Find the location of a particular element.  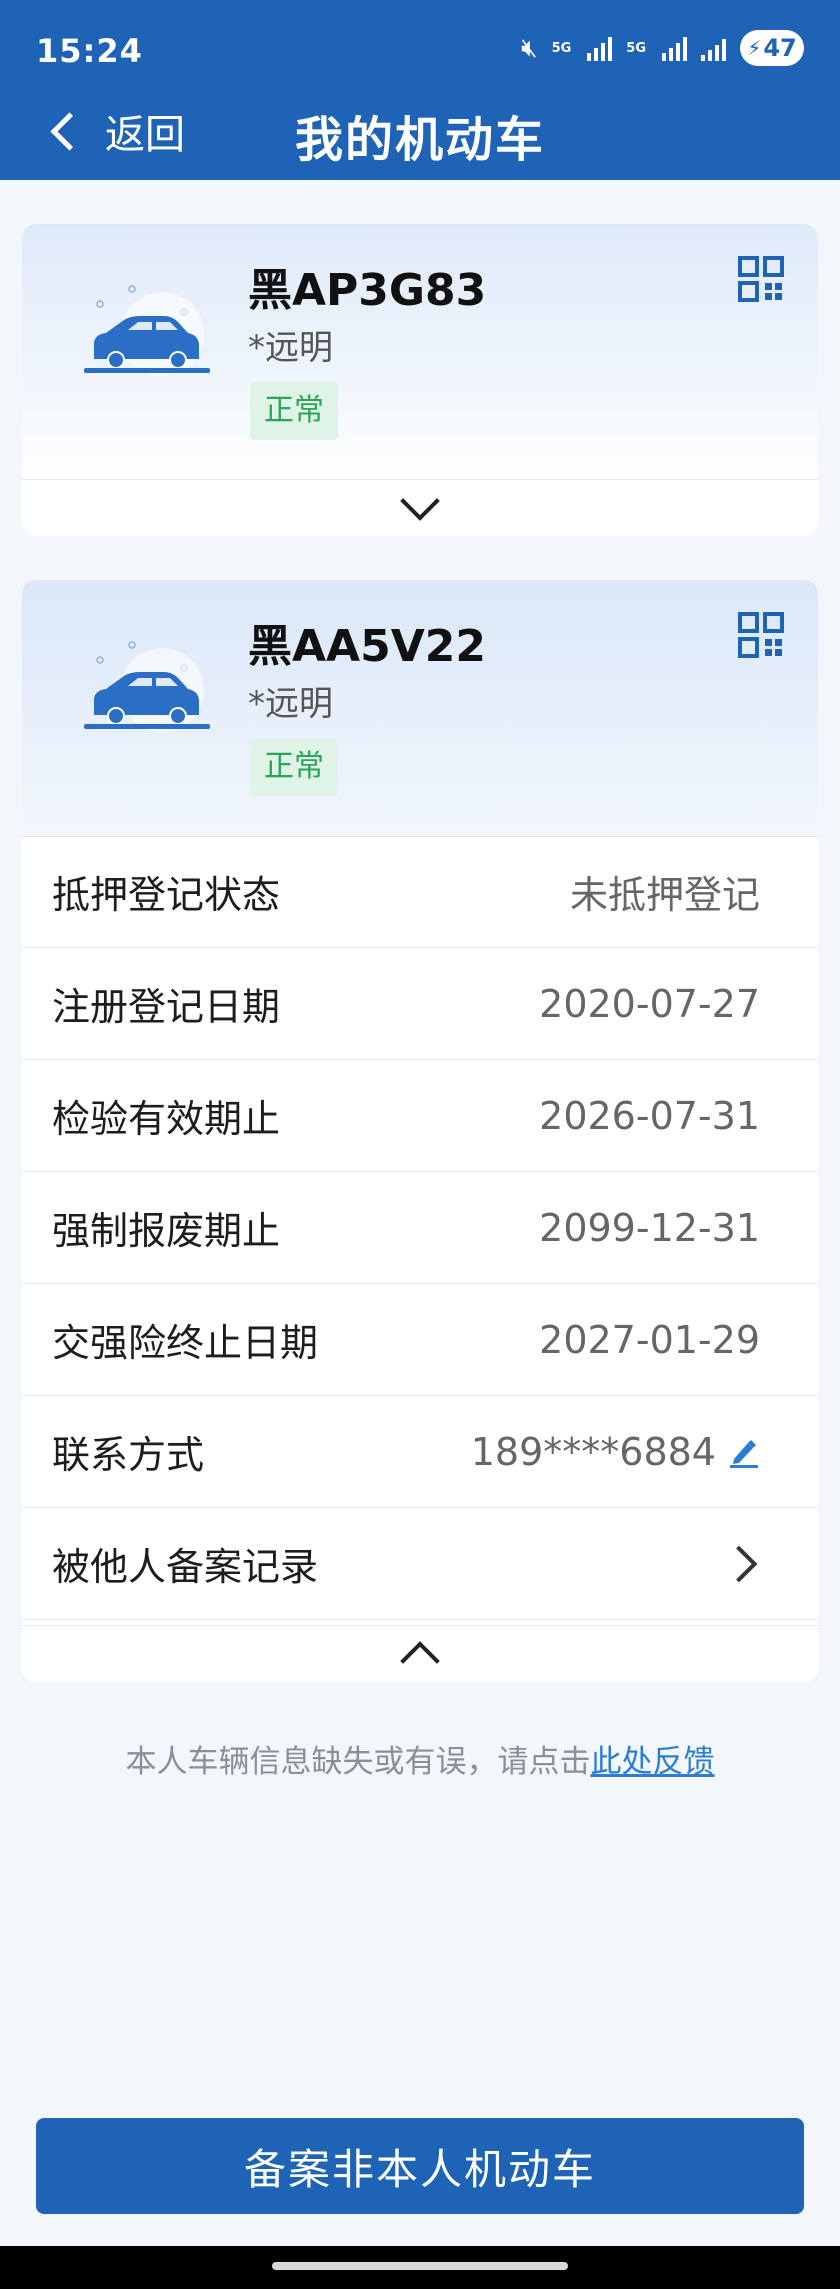

status-time: 15:24 is located at coordinates (89, 51).